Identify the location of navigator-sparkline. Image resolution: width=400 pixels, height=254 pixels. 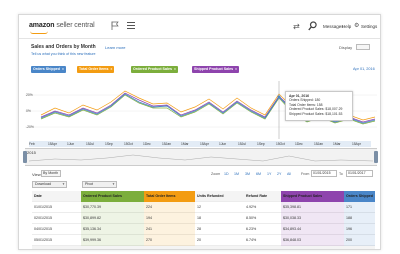
(201, 158).